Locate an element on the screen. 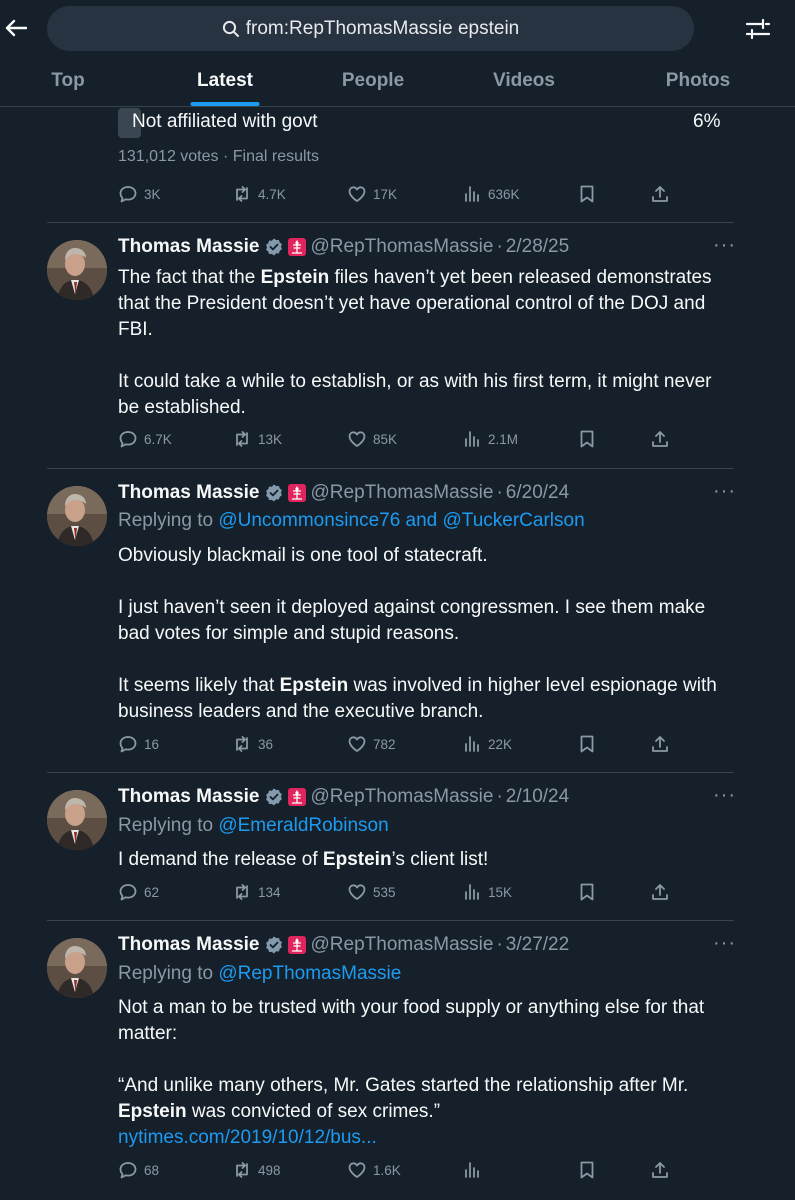 The width and height of the screenshot is (795, 1200). tab-people: People is located at coordinates (373, 84).